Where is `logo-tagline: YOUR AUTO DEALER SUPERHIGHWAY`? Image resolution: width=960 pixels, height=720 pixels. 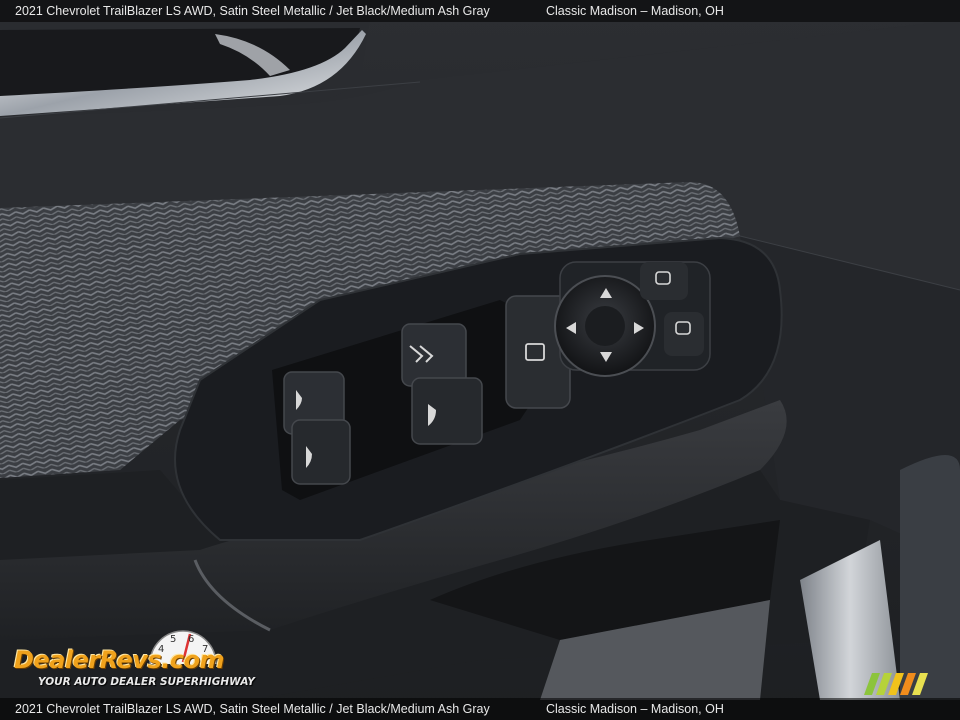 logo-tagline: YOUR AUTO DEALER SUPERHIGHWAY is located at coordinates (146, 682).